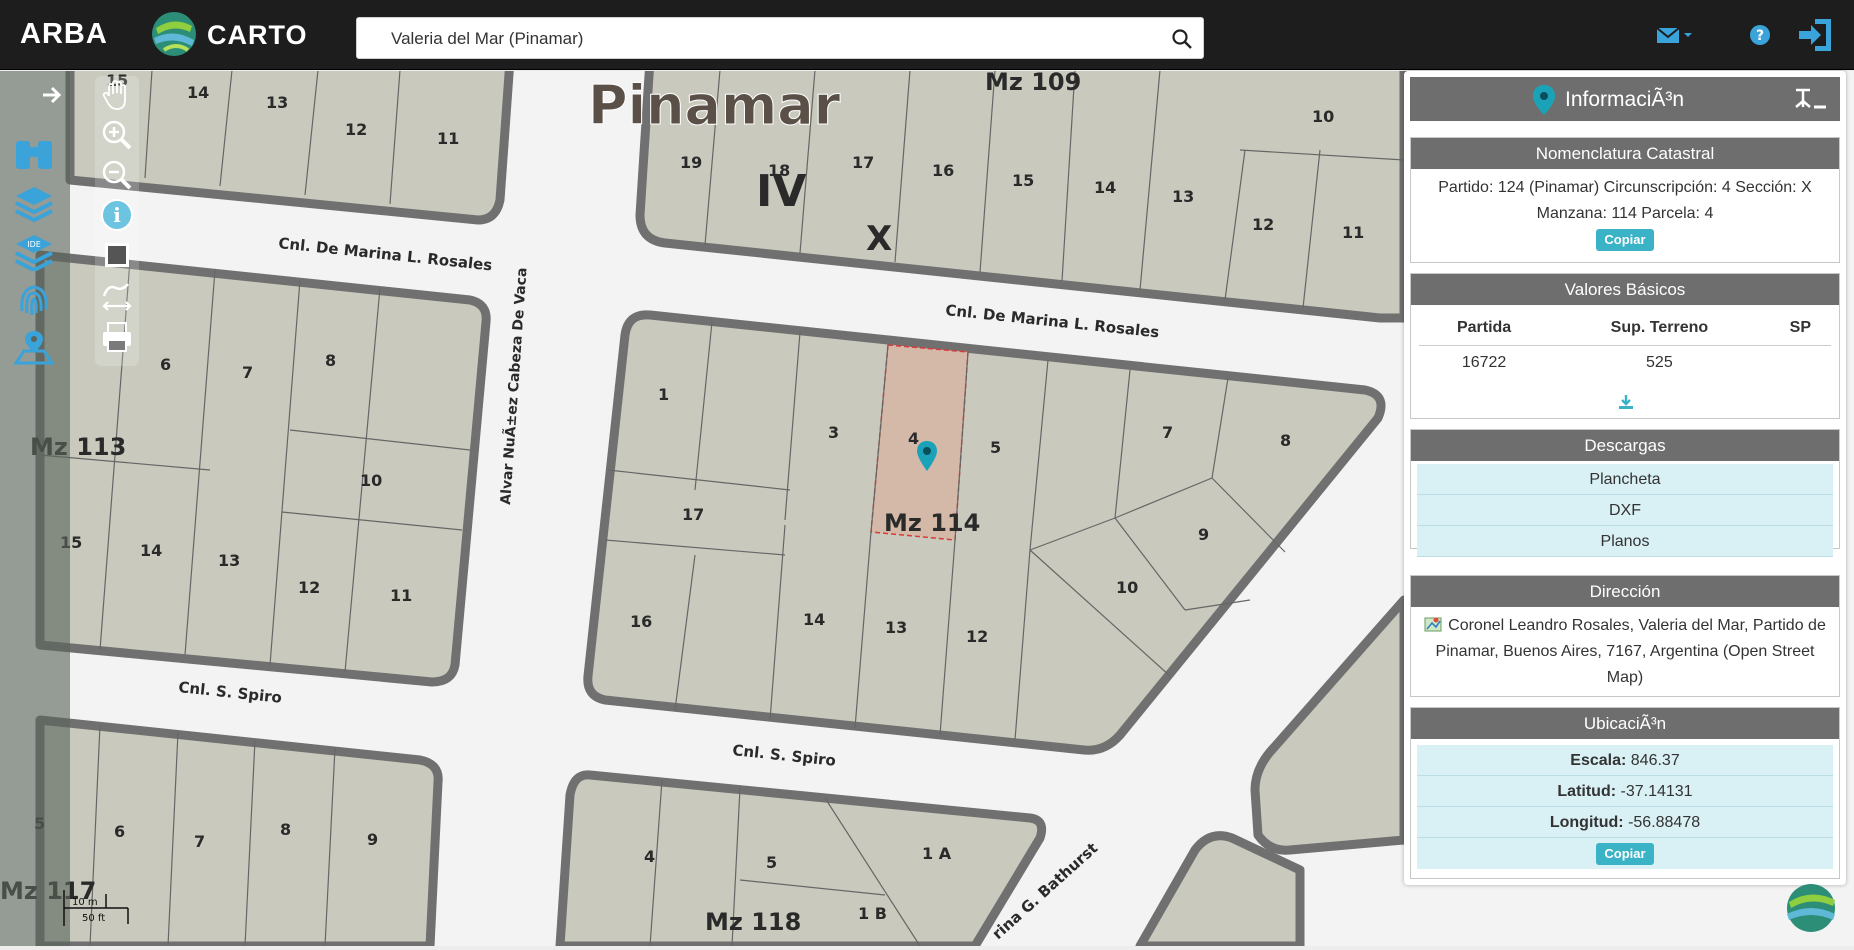  I want to click on nomenclatura-heading: Nomenclatura Catastral, so click(1625, 153).